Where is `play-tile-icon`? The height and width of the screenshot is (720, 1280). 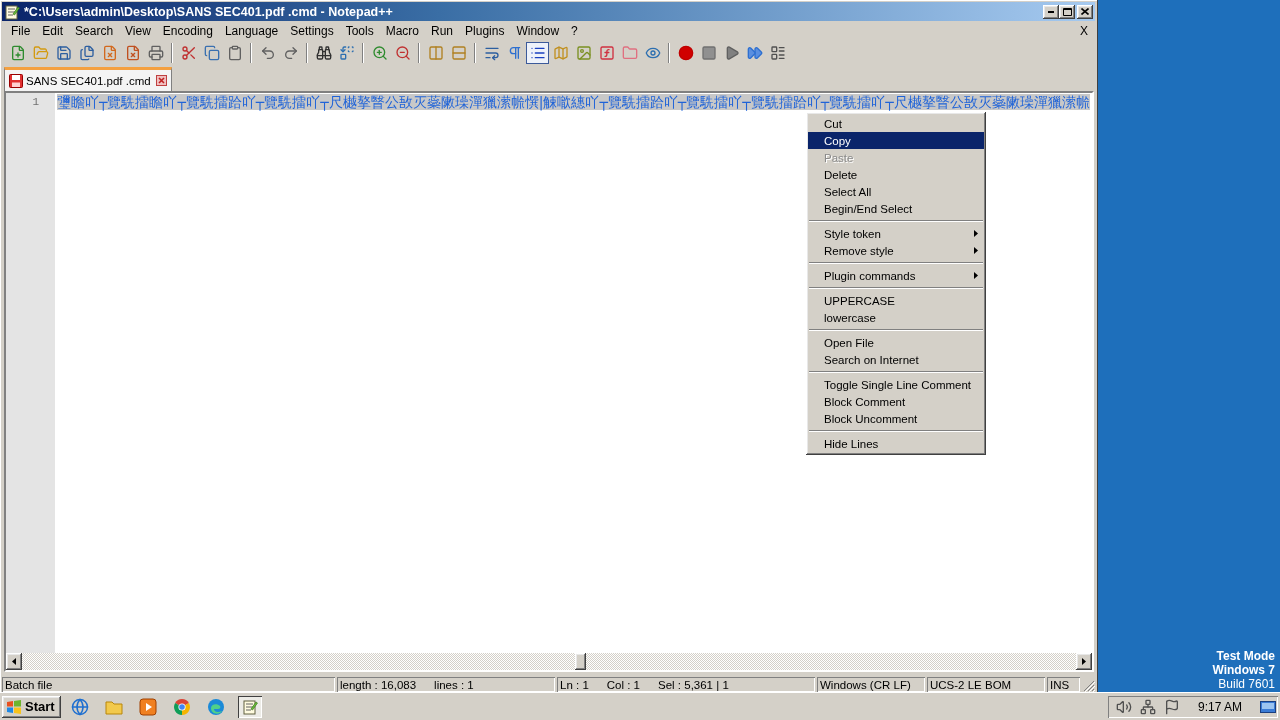
play-tile-icon is located at coordinates (147, 706).